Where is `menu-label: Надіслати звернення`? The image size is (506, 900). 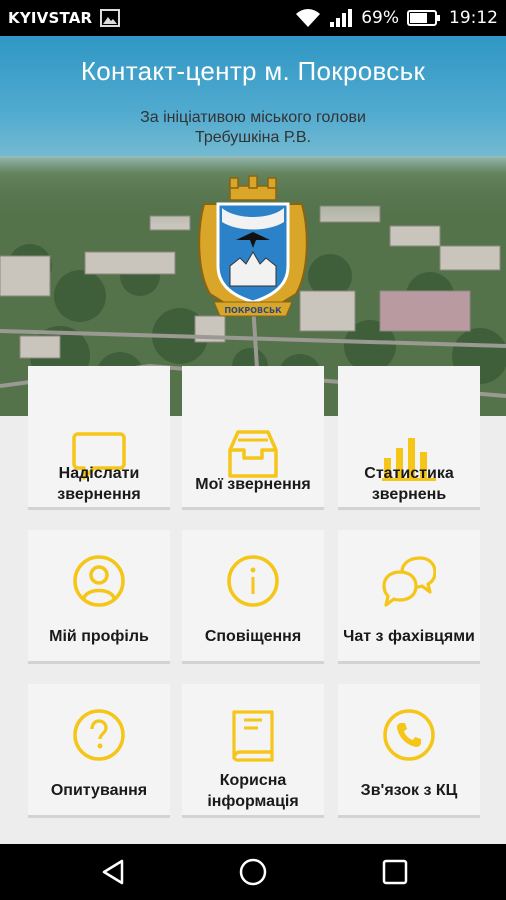
menu-label: Надіслати звернення is located at coordinates (99, 484).